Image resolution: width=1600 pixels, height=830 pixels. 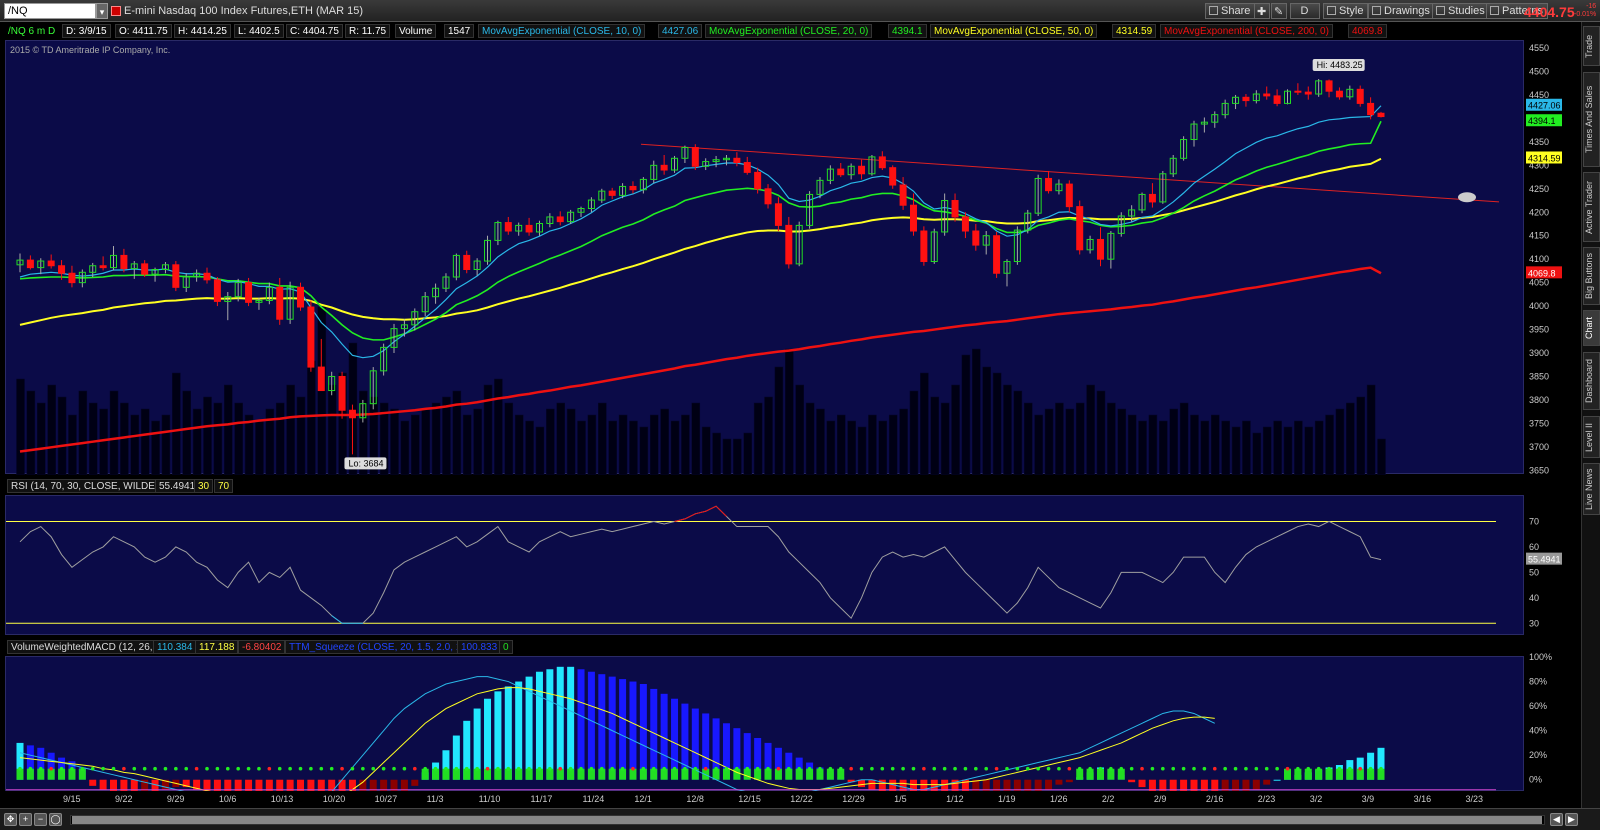 What do you see at coordinates (1539, 236) in the screenshot?
I see `price-tick-label: 4150` at bounding box center [1539, 236].